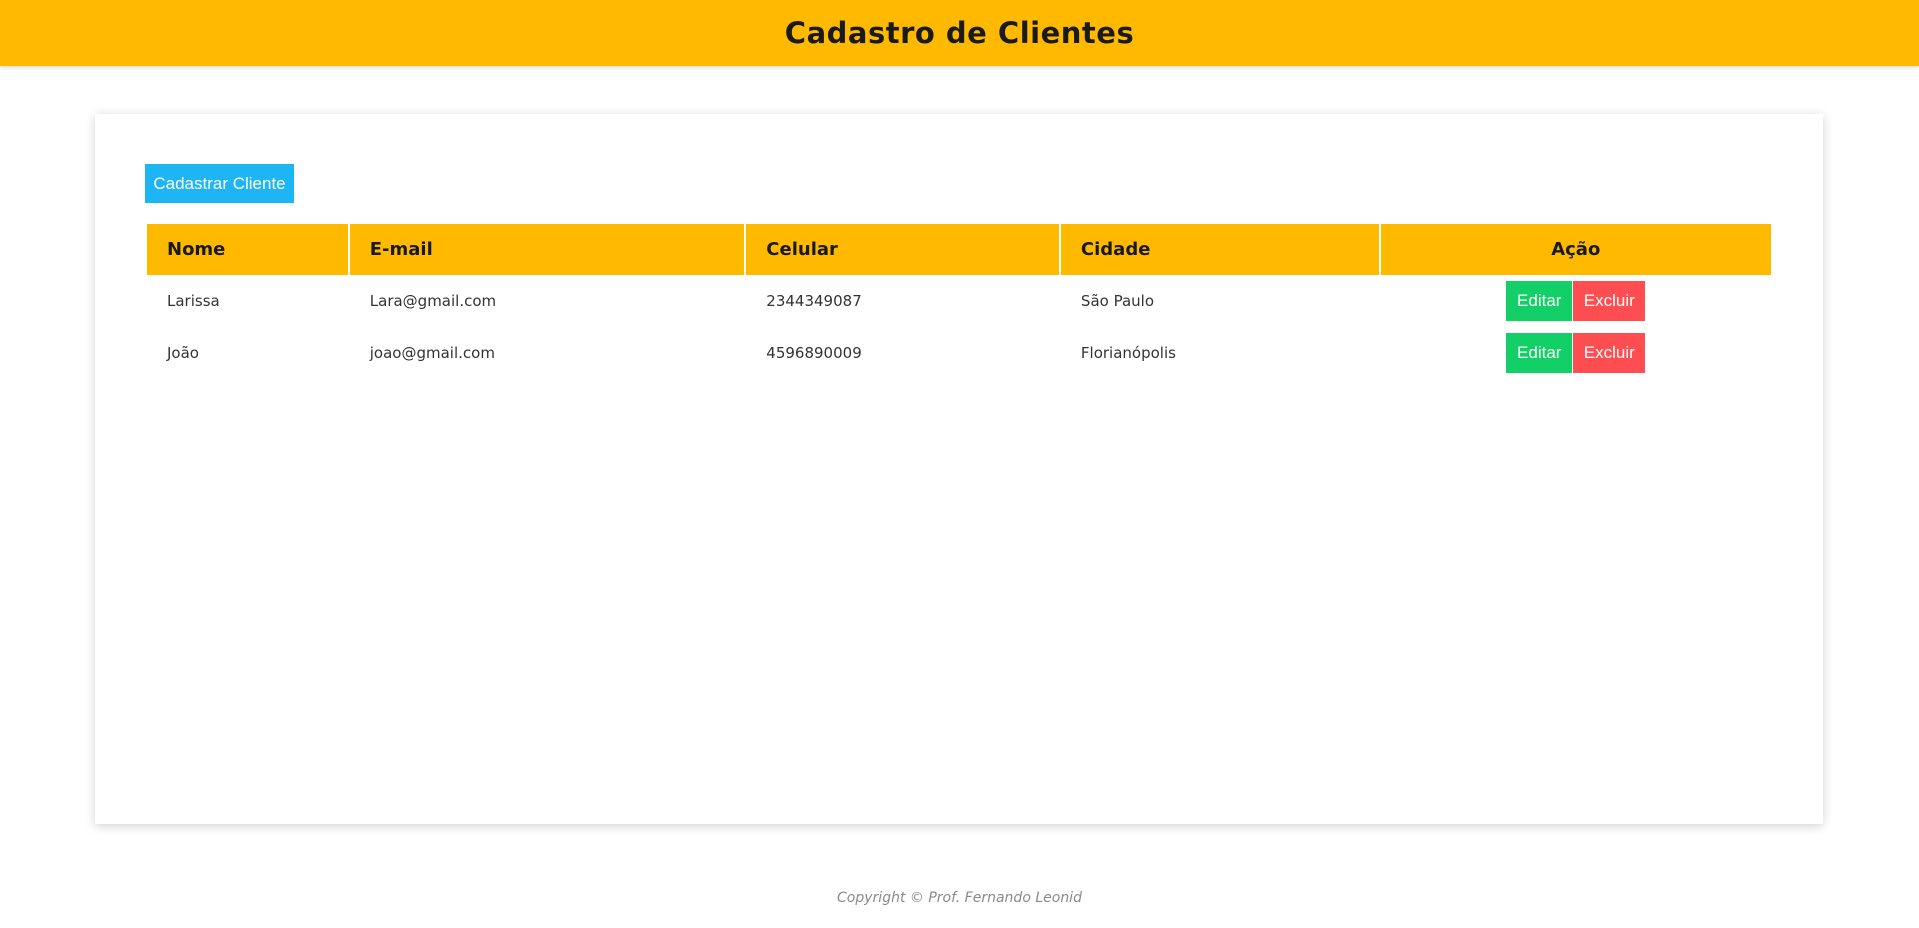 This screenshot has height=928, width=1919. I want to click on table-header-row: Nome E-mail Celular Cidade Ação, so click(959, 249).